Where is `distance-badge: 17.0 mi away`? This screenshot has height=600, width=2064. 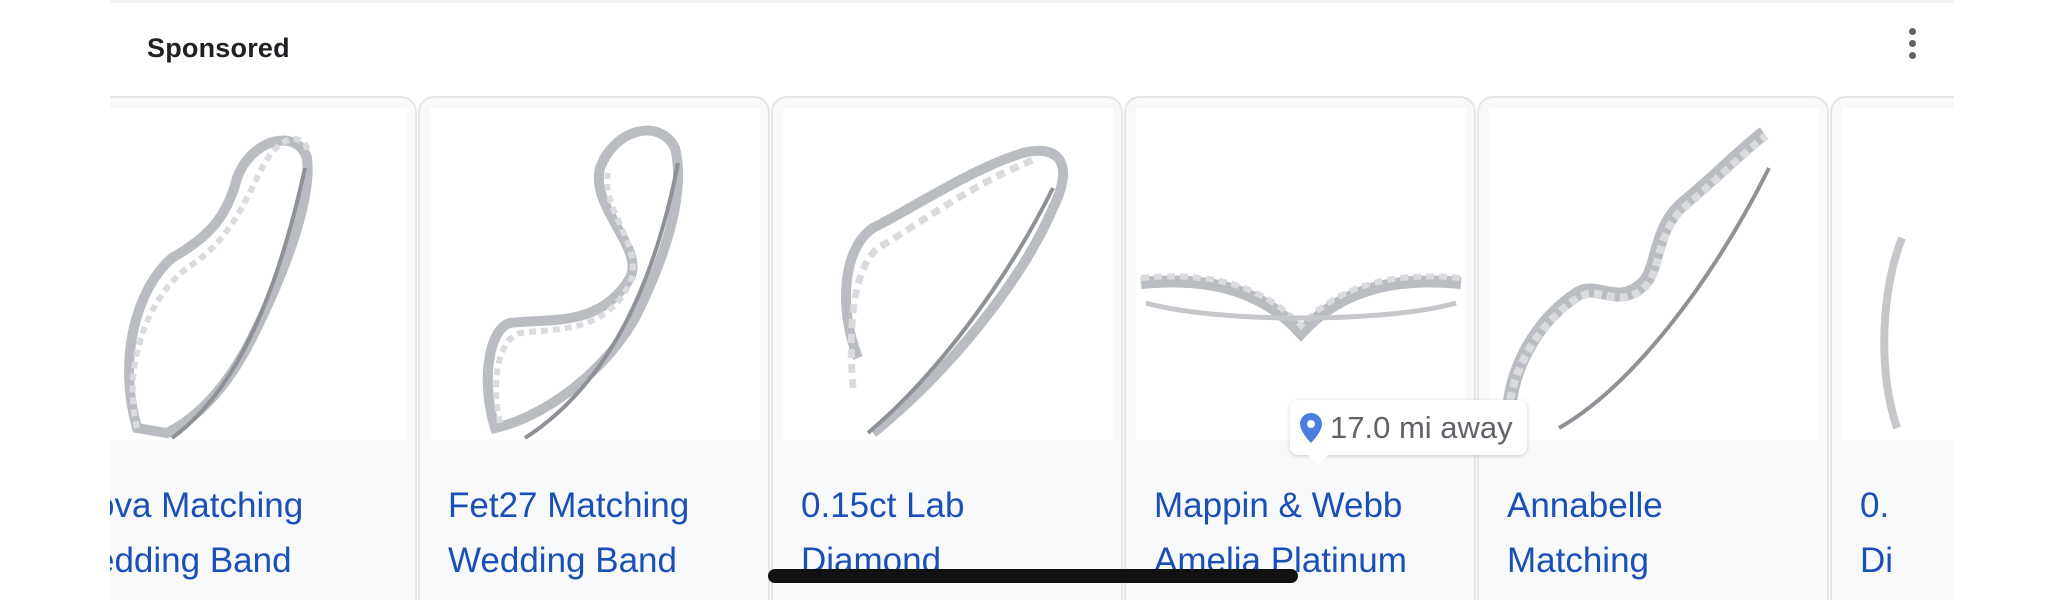
distance-badge: 17.0 mi away is located at coordinates (1408, 432).